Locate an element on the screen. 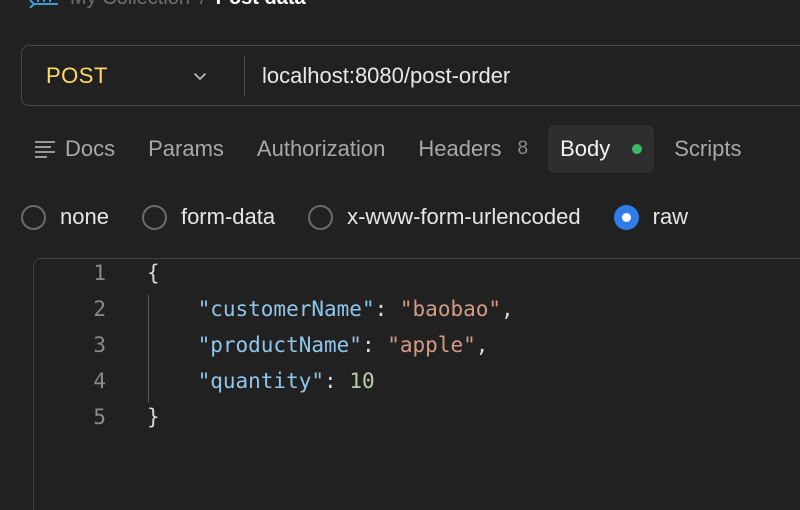 This screenshot has width=800, height=510. json-field: "quantity": 10 is located at coordinates (286, 381).